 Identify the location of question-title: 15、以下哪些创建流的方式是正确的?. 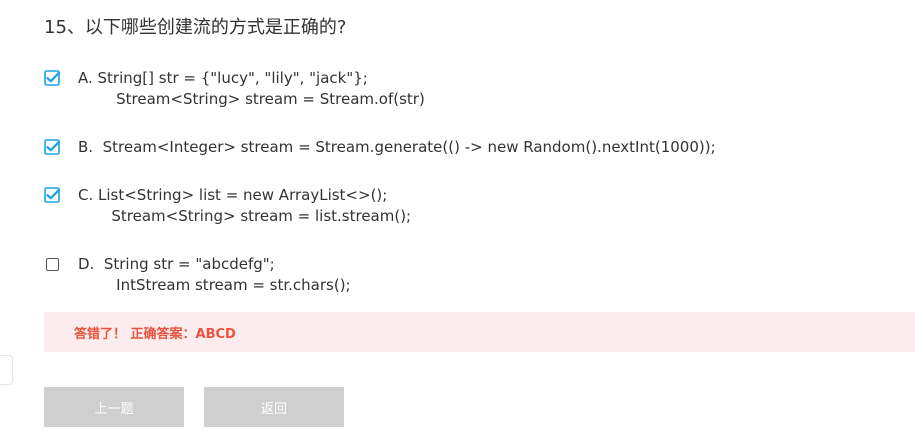
(195, 27).